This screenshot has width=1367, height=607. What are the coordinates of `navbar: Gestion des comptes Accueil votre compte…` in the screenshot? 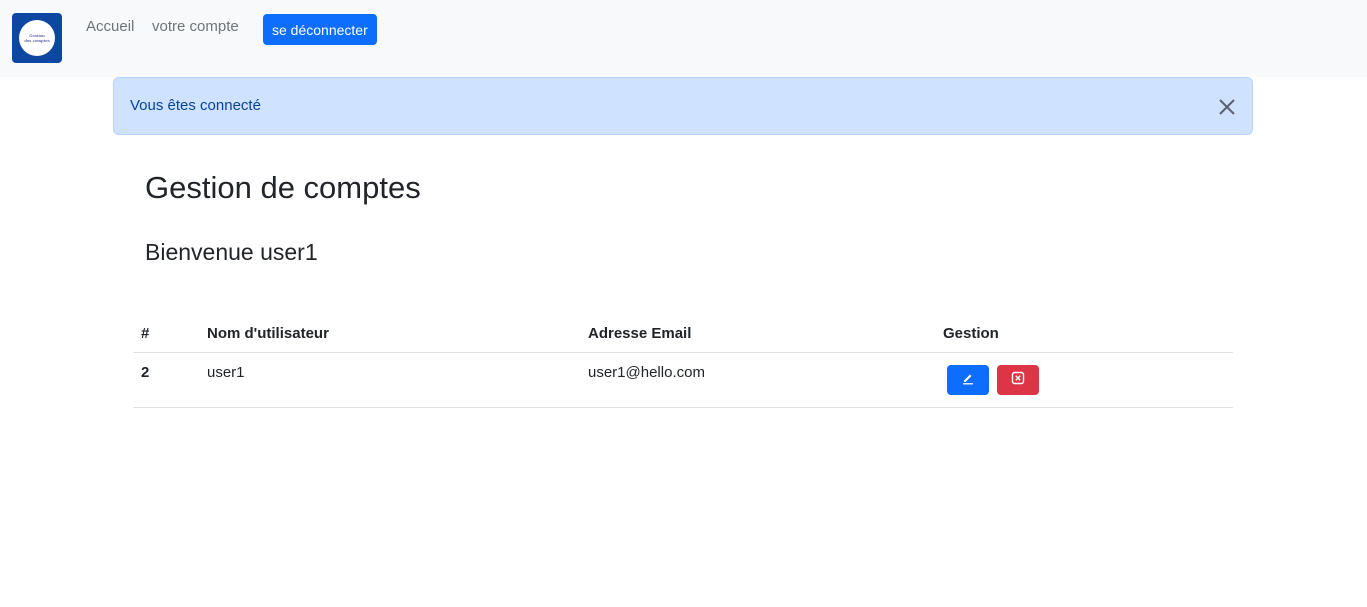 It's located at (683, 38).